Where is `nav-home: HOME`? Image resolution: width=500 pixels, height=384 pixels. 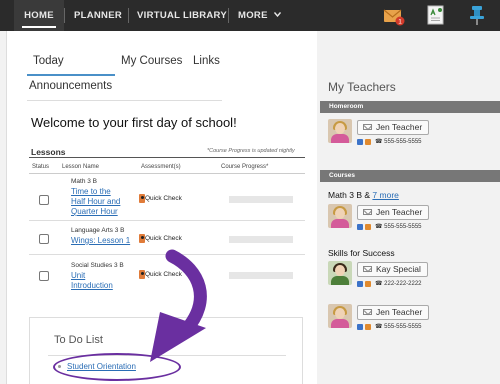
nav-home: HOME is located at coordinates (39, 15).